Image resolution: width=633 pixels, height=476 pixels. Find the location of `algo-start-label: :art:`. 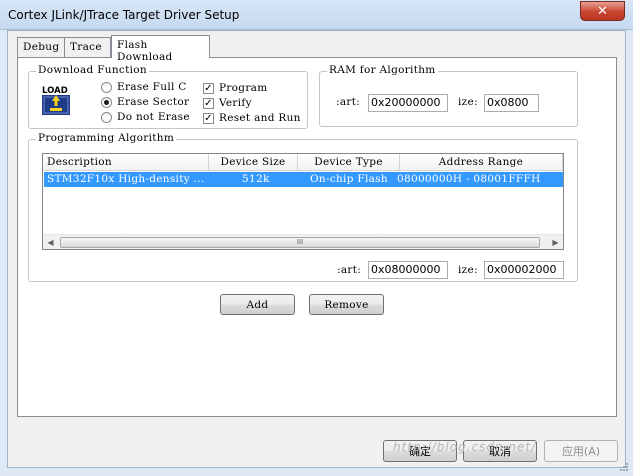

algo-start-label: :art: is located at coordinates (349, 270).